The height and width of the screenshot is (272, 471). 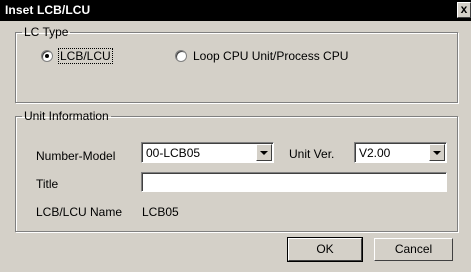 I want to click on radio-loop-cpu-label: Loop CPU Unit/Process CPU, so click(x=270, y=56).